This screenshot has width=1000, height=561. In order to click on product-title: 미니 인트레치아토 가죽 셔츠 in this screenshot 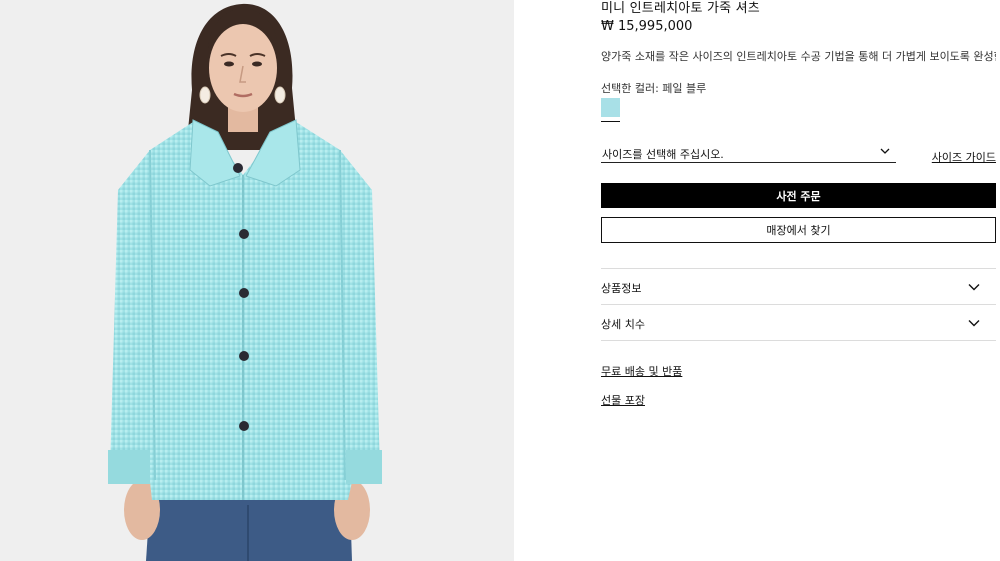, I will do `click(680, 8)`.